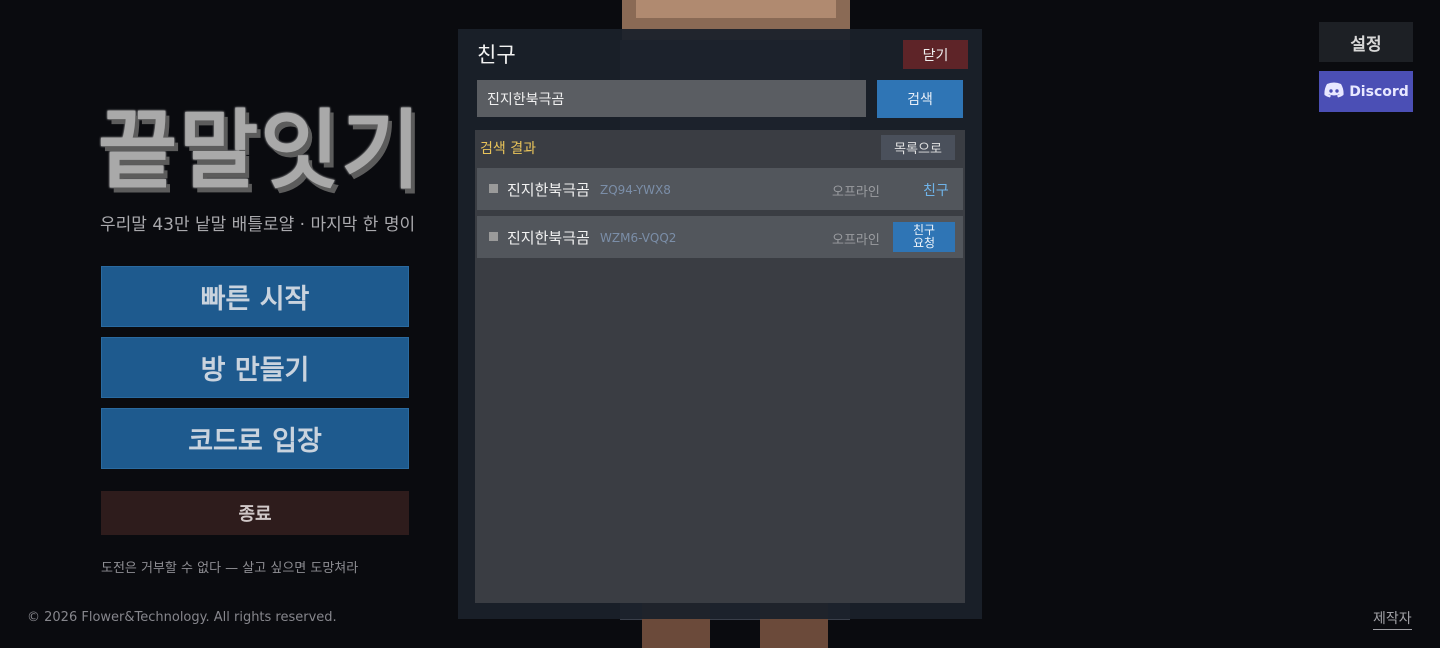 The image size is (1440, 648). What do you see at coordinates (635, 190) in the screenshot?
I see `user-code: ZQ94-YWX8` at bounding box center [635, 190].